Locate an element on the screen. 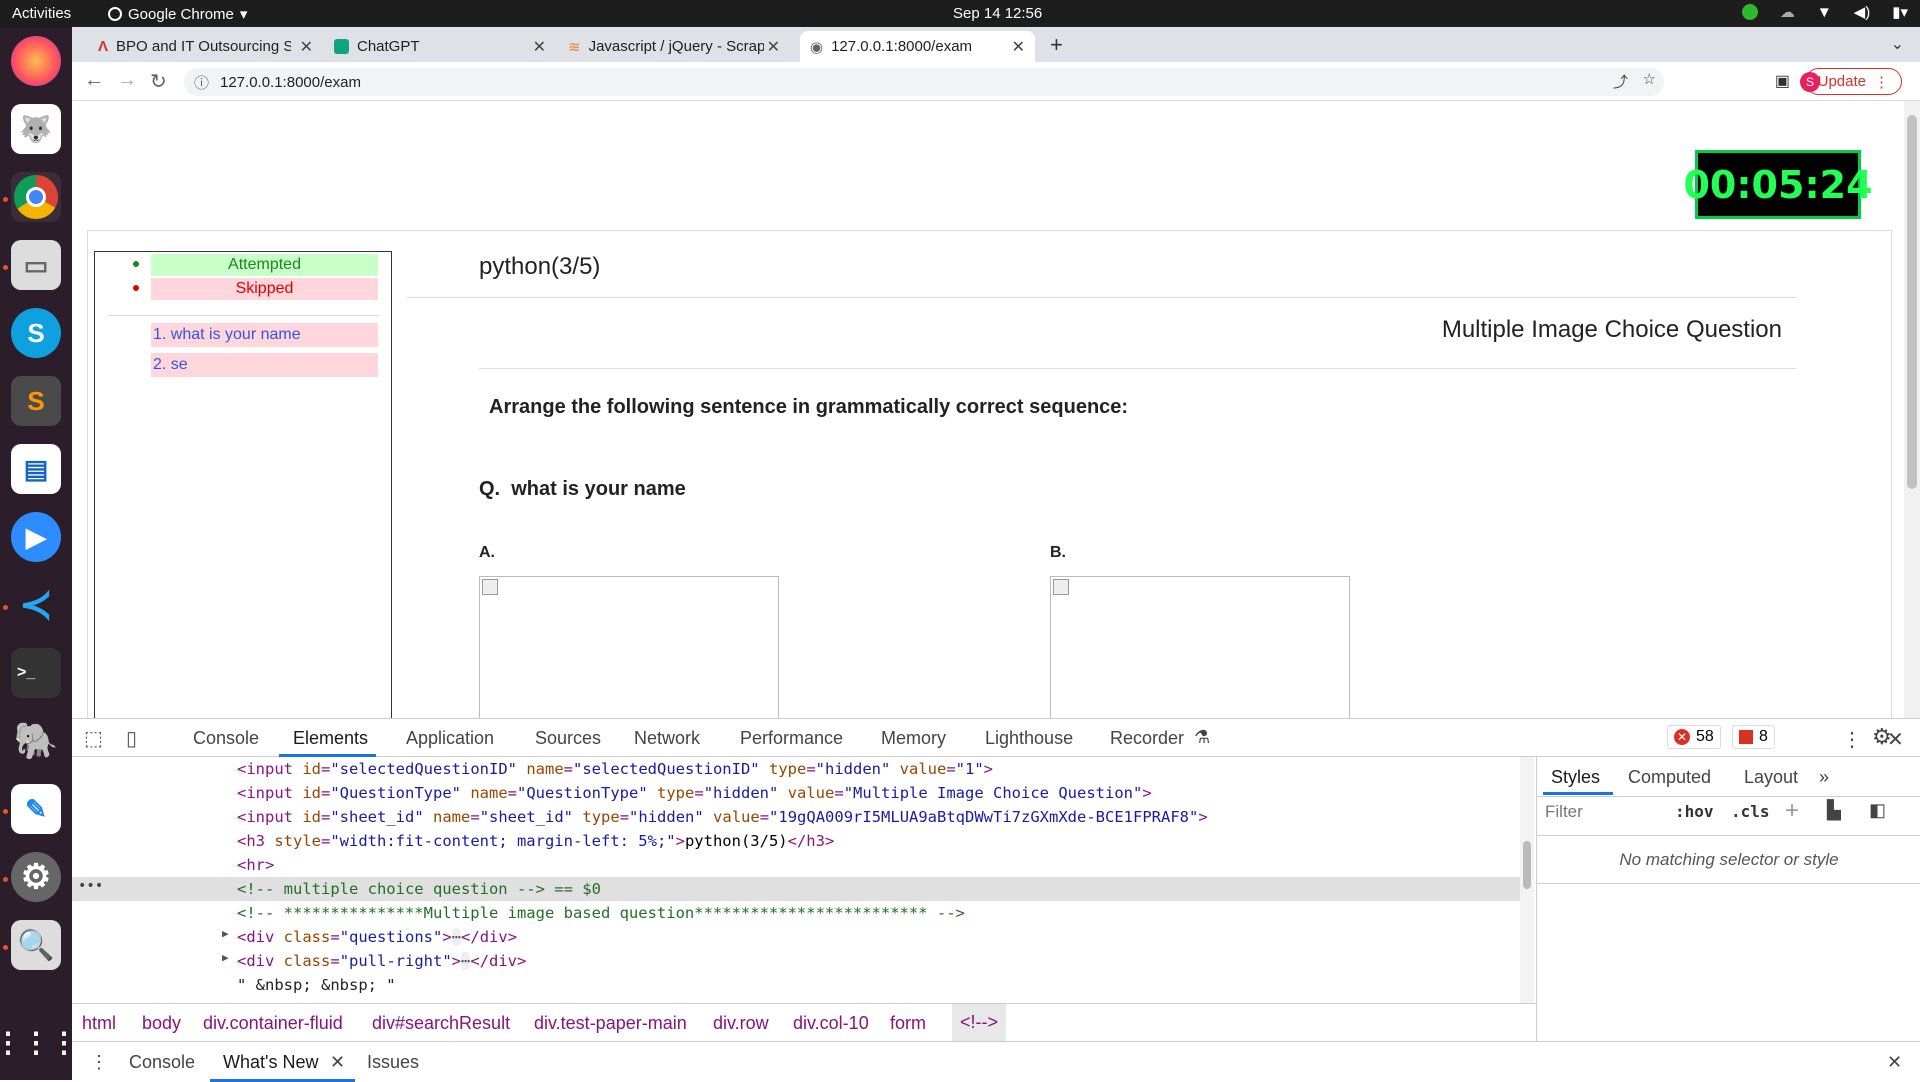 Image resolution: width=1920 pixels, height=1082 pixels. option-b-image is located at coordinates (1200, 647).